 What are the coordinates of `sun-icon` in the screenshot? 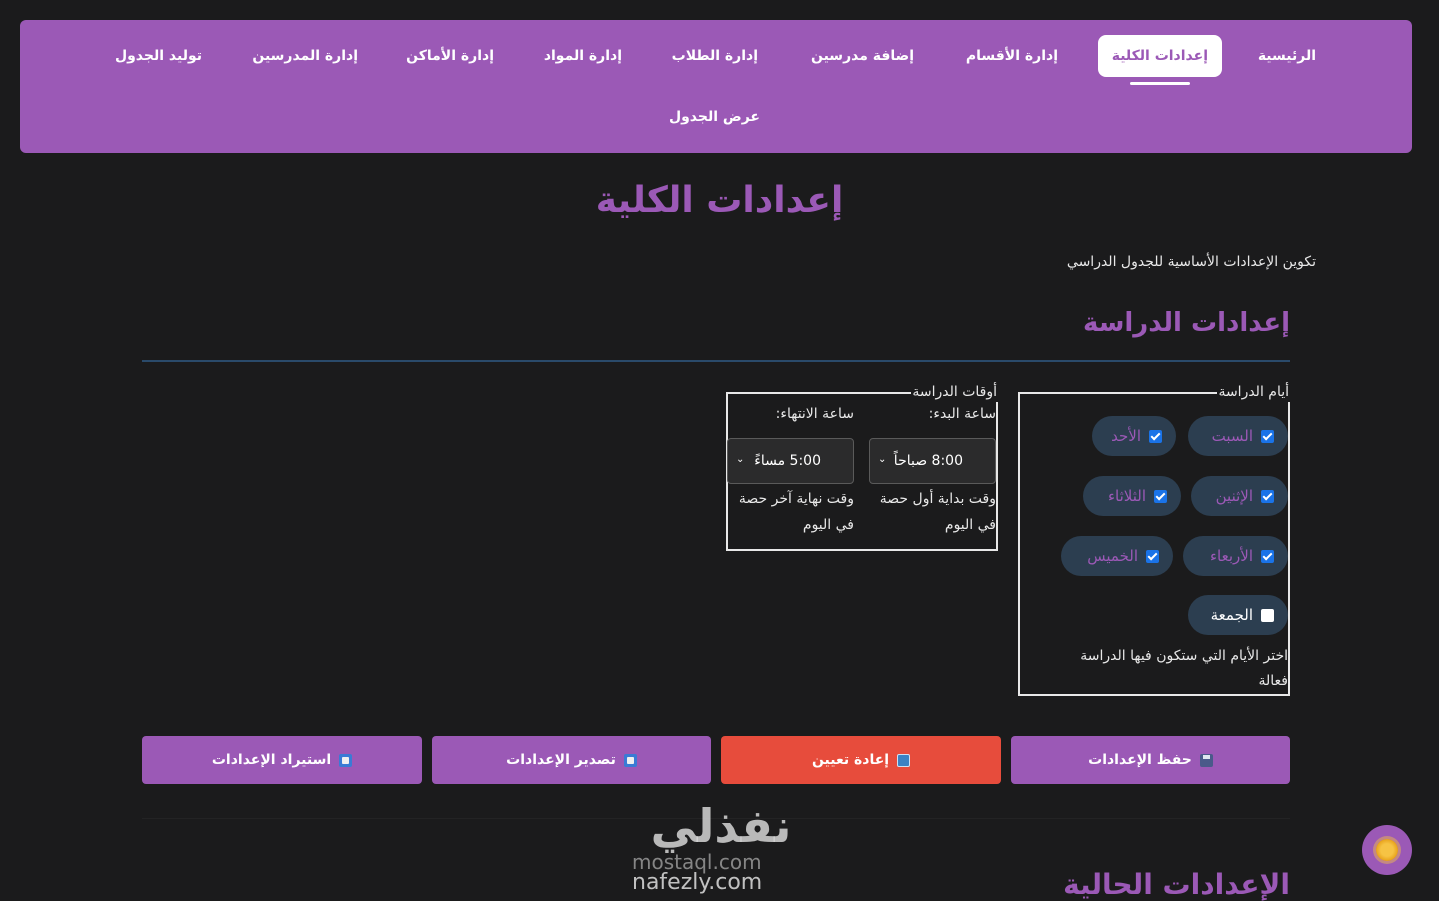 It's located at (1387, 850).